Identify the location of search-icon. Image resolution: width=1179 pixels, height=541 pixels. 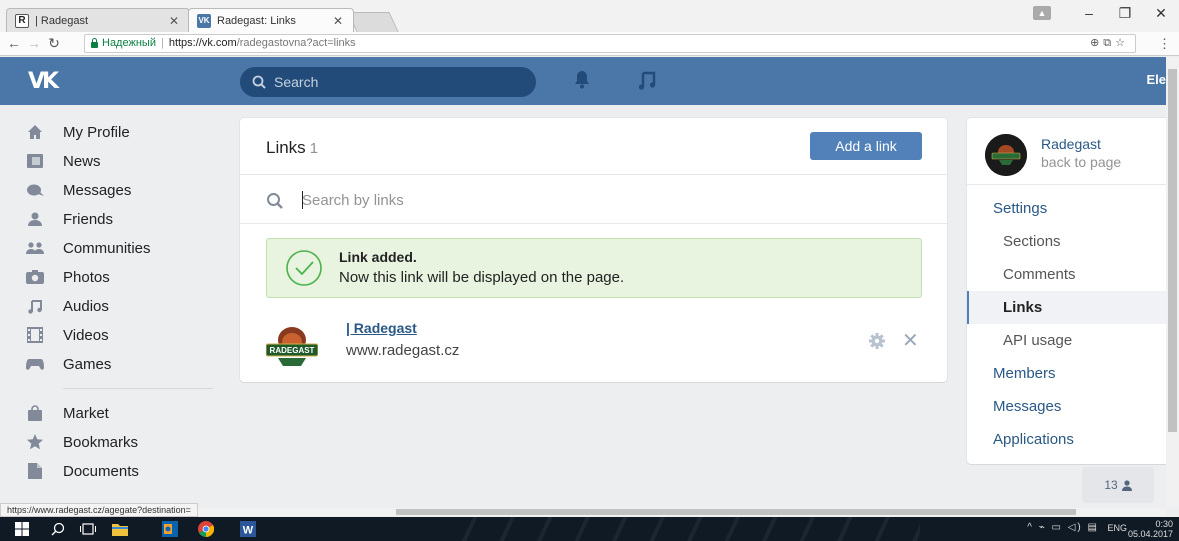
(58, 529).